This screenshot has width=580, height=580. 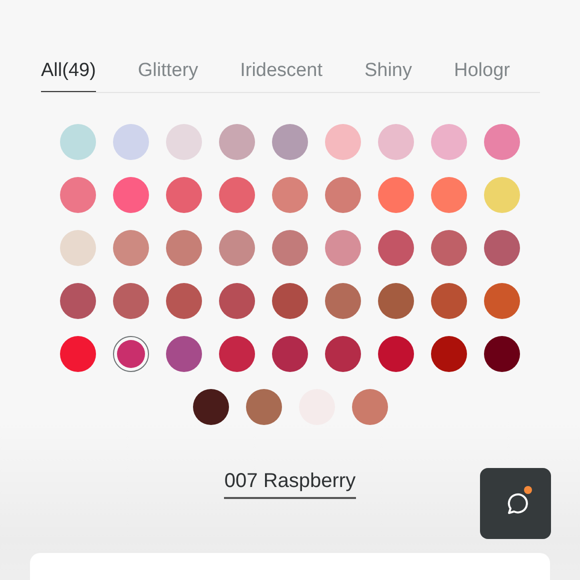 What do you see at coordinates (168, 75) in the screenshot?
I see `category-tab: Glittery` at bounding box center [168, 75].